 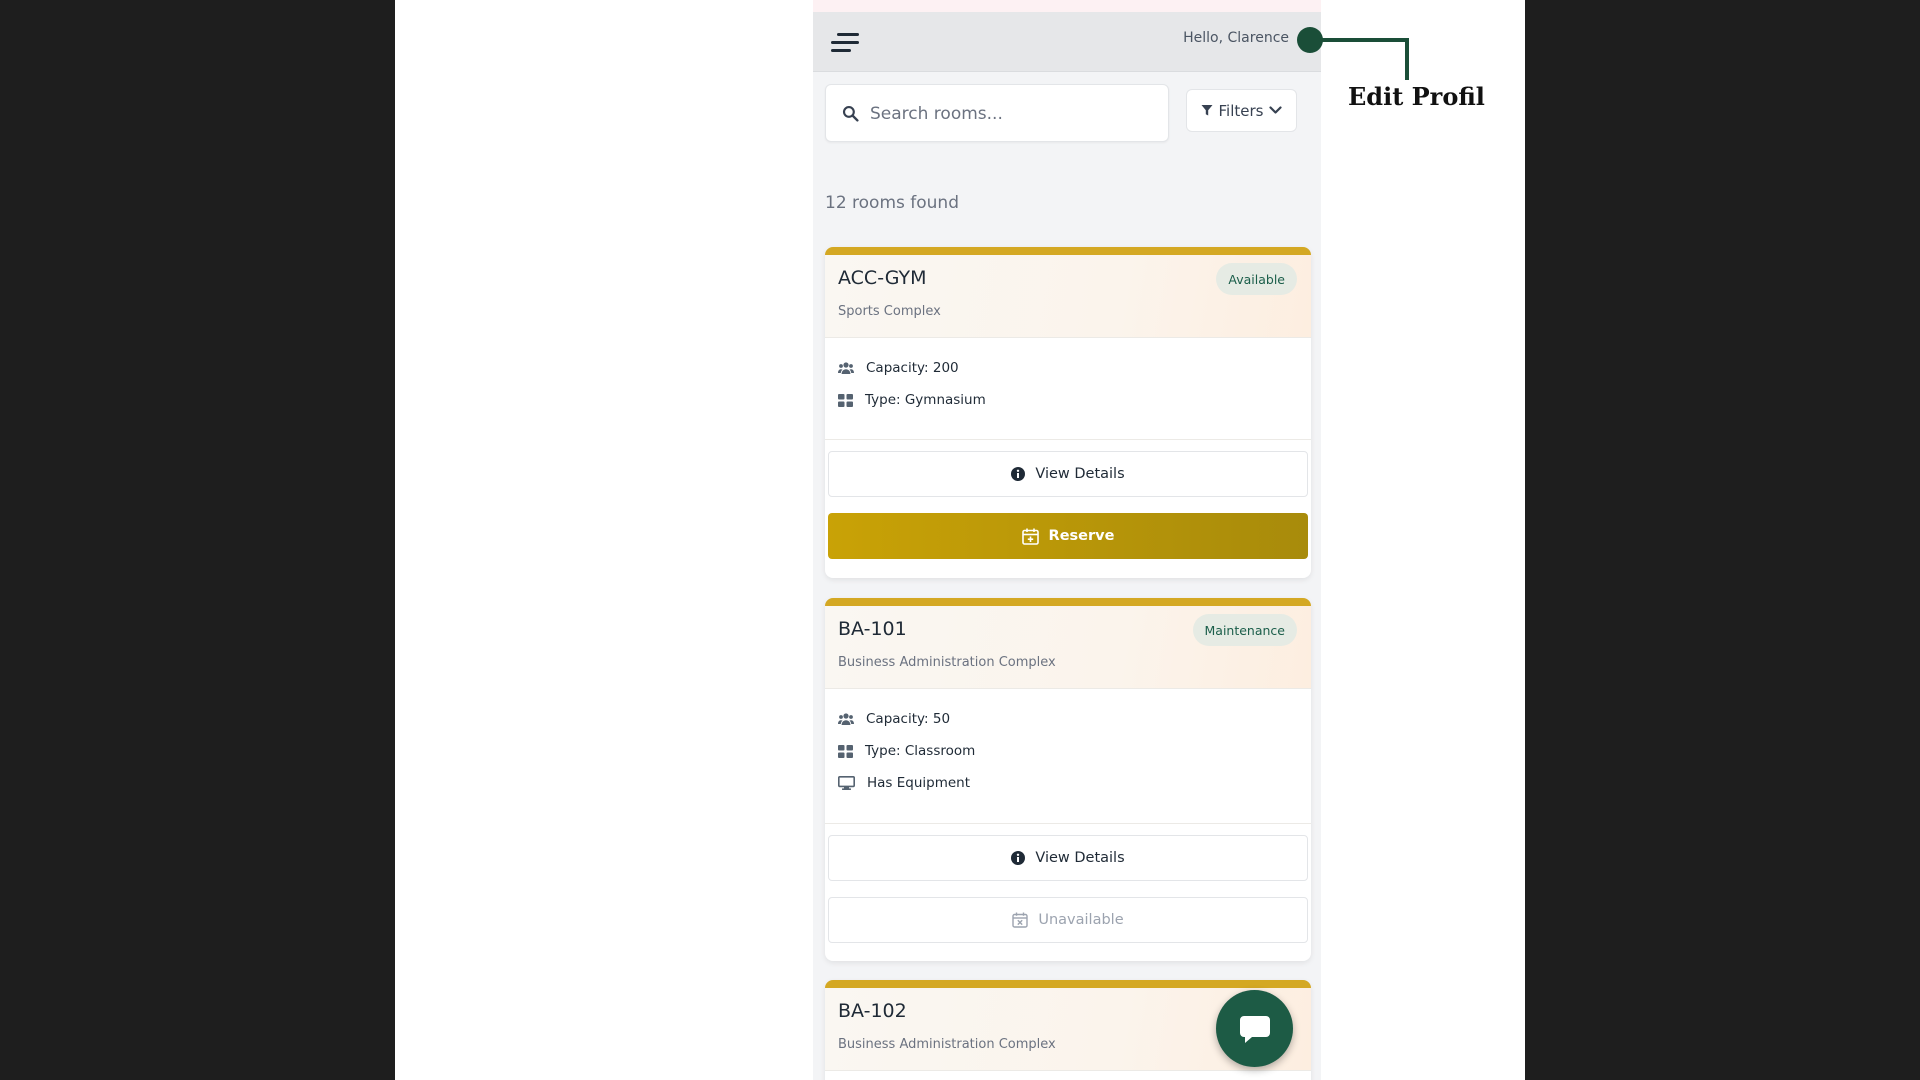 I want to click on reserve-button: Reserve, so click(x=1068, y=536).